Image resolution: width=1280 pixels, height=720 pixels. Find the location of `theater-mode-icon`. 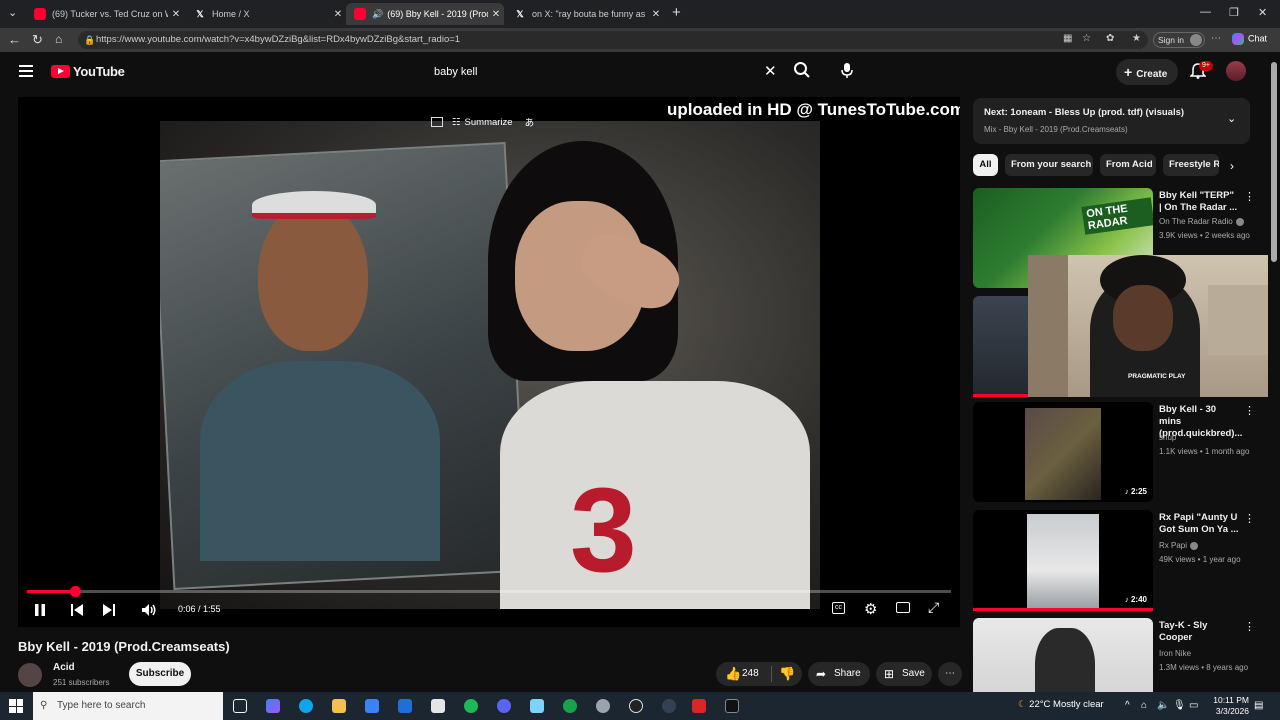

theater-mode-icon is located at coordinates (903, 607).